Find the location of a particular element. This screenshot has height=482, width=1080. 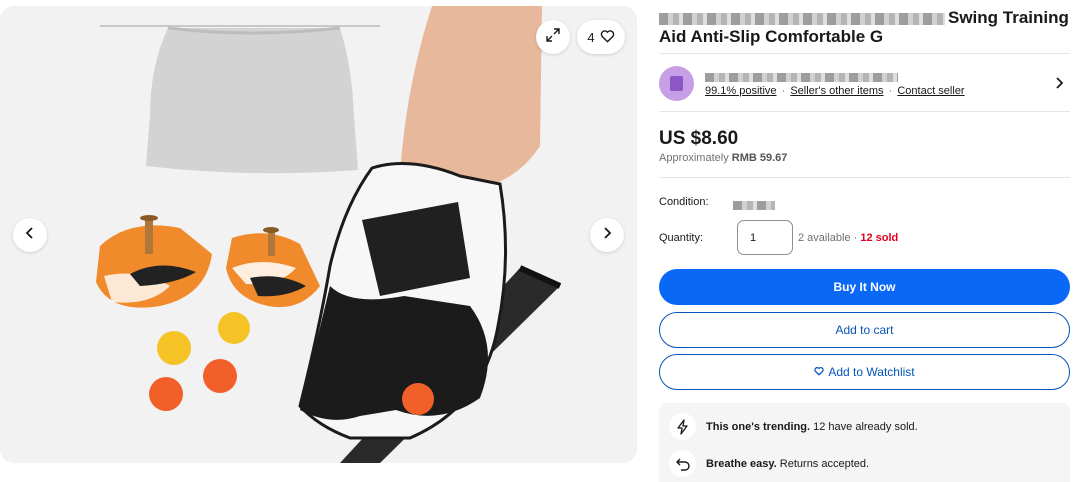

condition-value is located at coordinates (754, 206).